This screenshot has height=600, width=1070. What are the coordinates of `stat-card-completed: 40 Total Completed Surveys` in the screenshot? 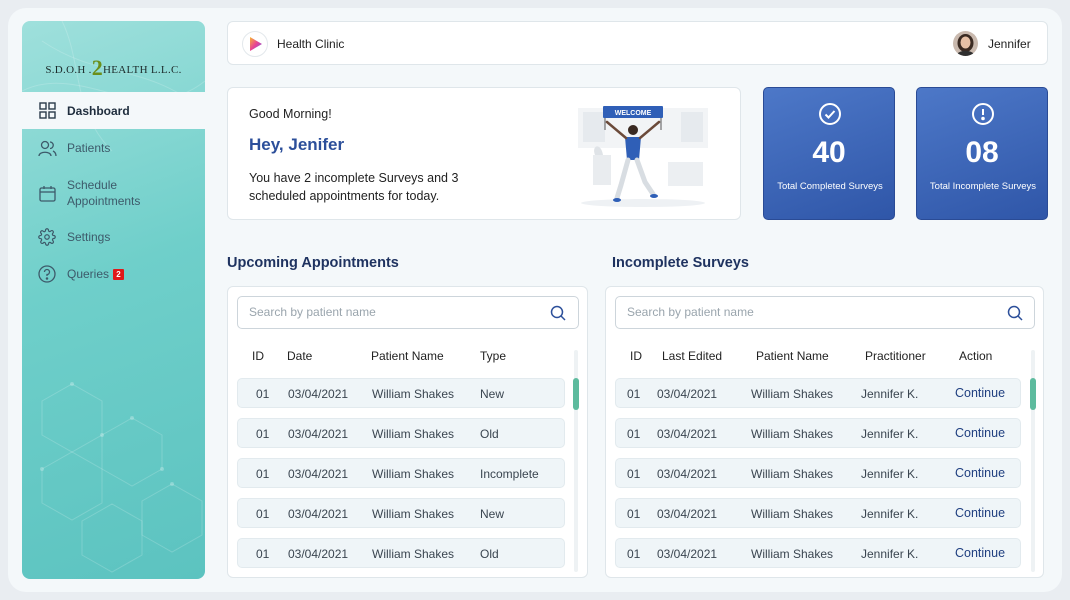 It's located at (829, 153).